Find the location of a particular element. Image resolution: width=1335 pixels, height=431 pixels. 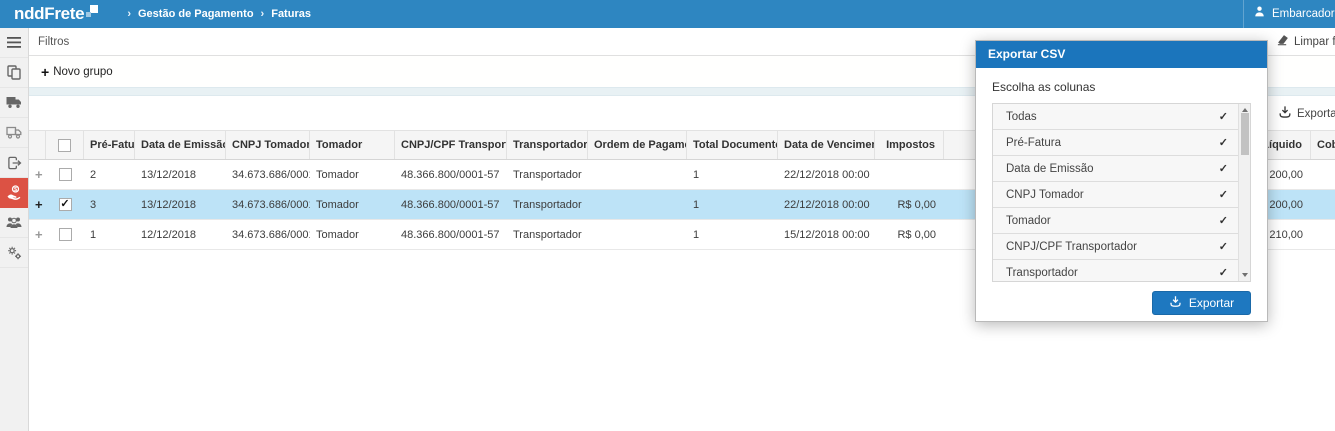

cell-impostos: R$ 0,00 is located at coordinates (916, 235).